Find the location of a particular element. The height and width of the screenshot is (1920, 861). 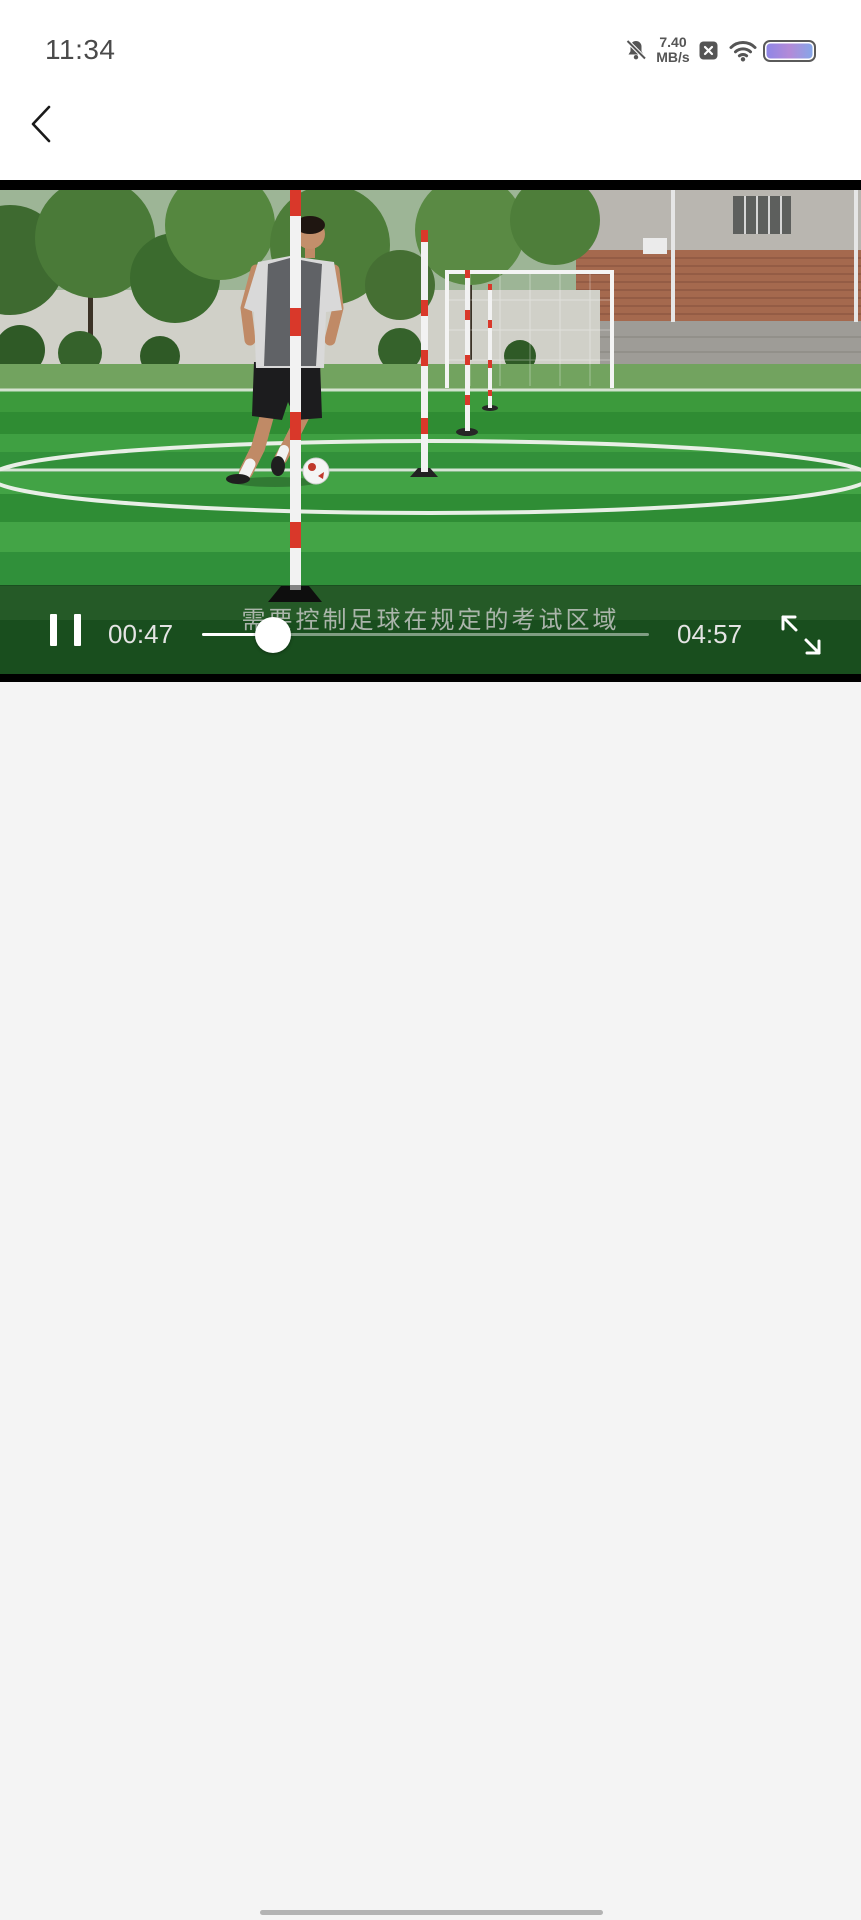

network-speed-value: 7.40 is located at coordinates (673, 42).